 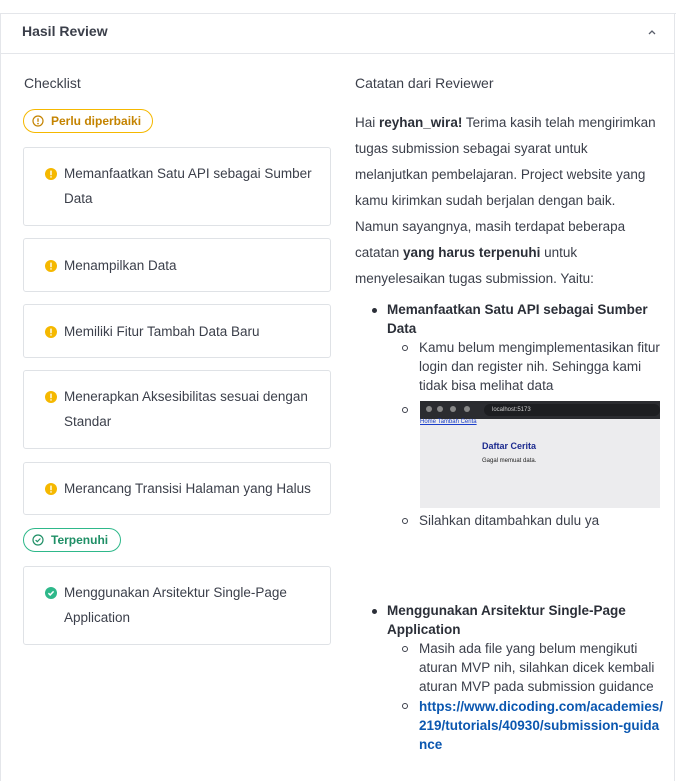 I want to click on checklist-item: Menampilkan Data, so click(x=177, y=265).